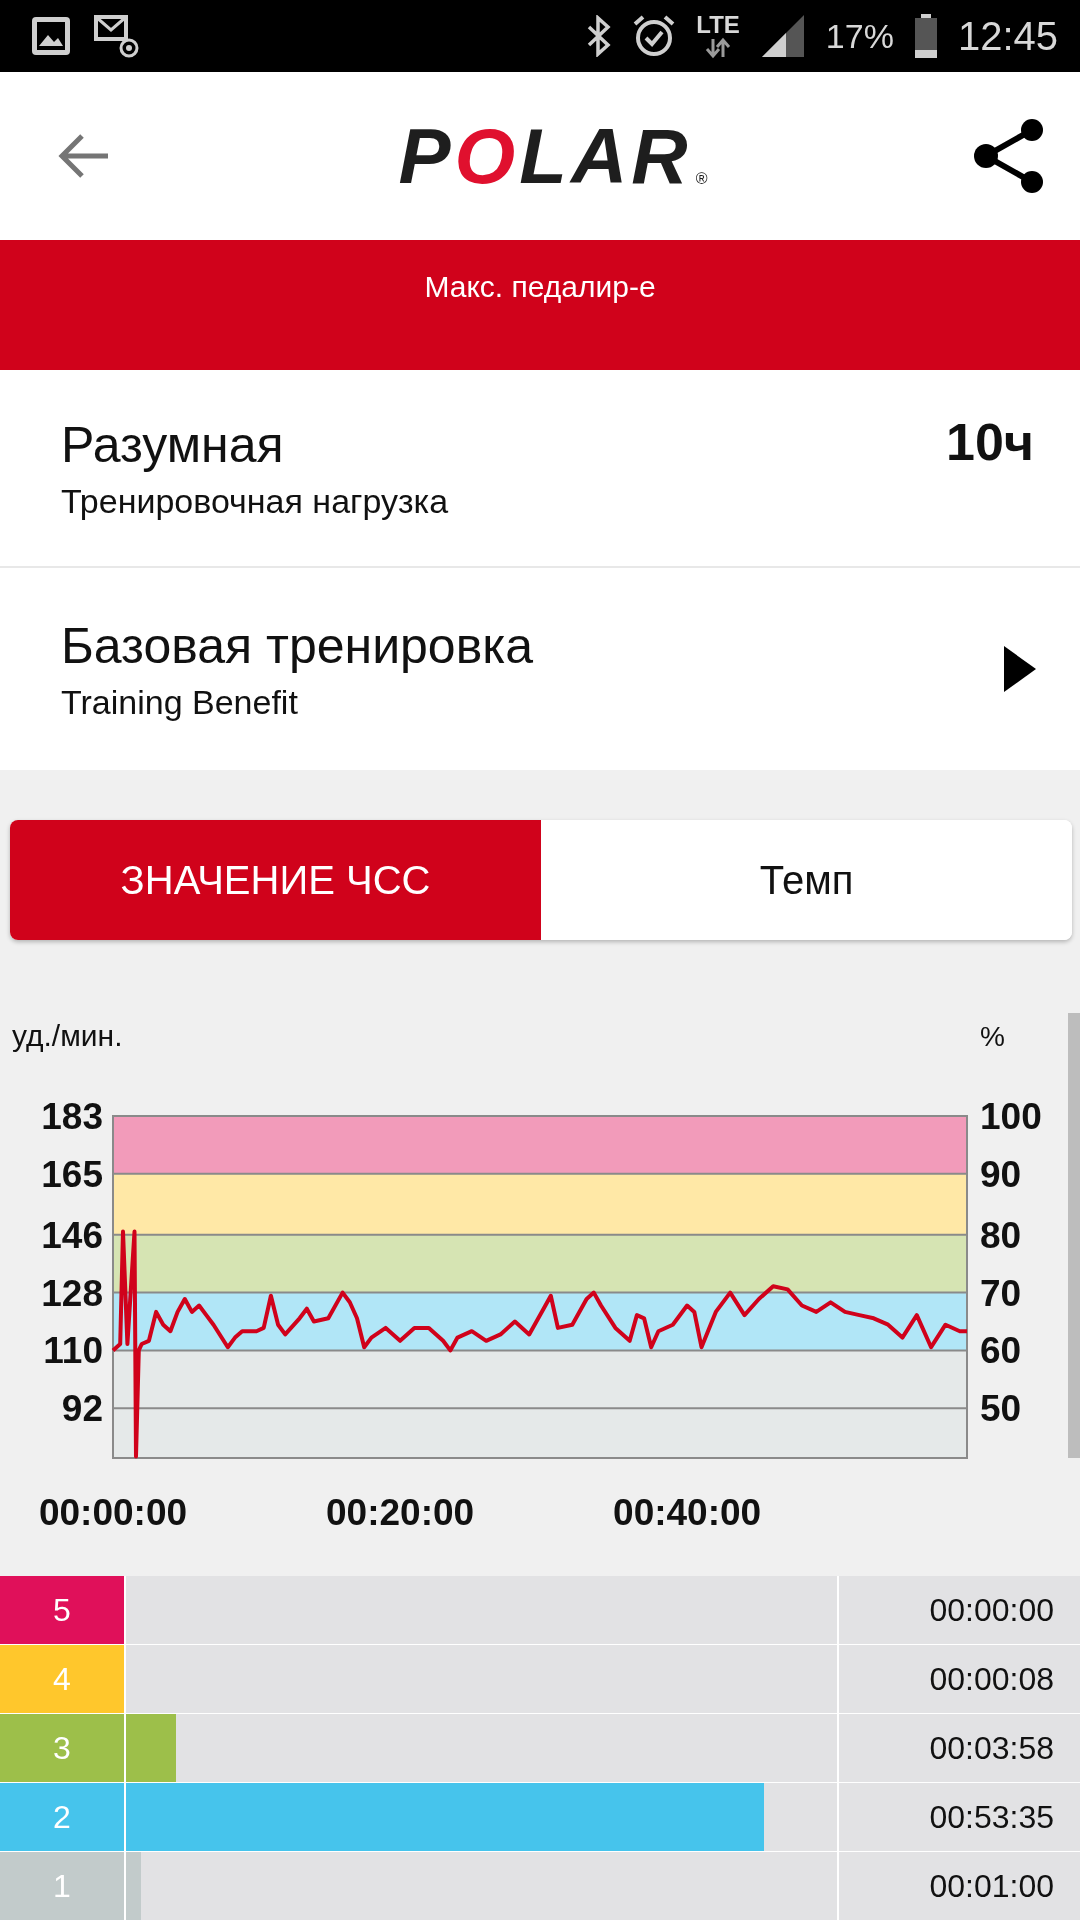 This screenshot has height=1920, width=1080. What do you see at coordinates (72, 1293) in the screenshot?
I see `y-tick-label: 128` at bounding box center [72, 1293].